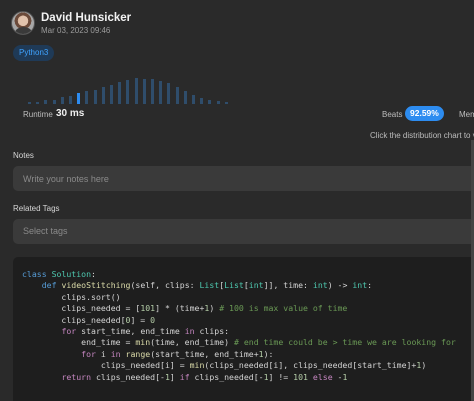 The width and height of the screenshot is (474, 401). I want to click on author-name: David Hunsicker, so click(86, 18).